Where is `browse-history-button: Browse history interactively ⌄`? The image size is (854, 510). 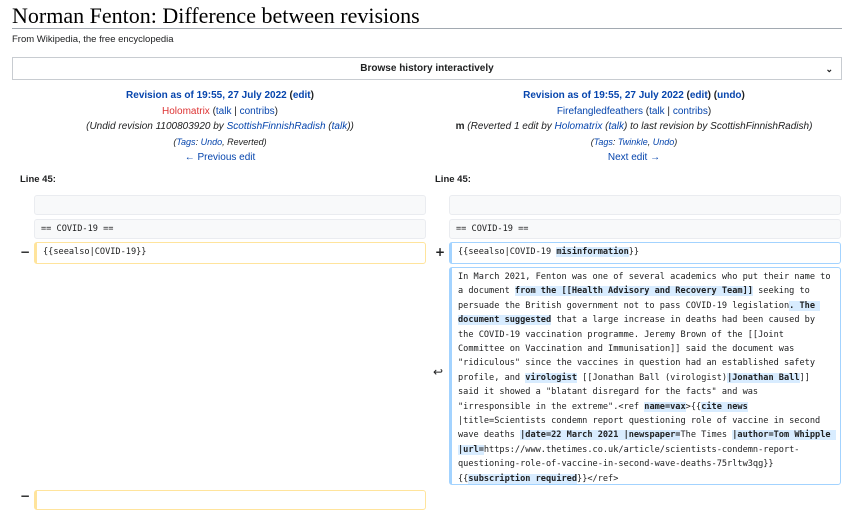
browse-history-button: Browse history interactively ⌄ is located at coordinates (427, 68).